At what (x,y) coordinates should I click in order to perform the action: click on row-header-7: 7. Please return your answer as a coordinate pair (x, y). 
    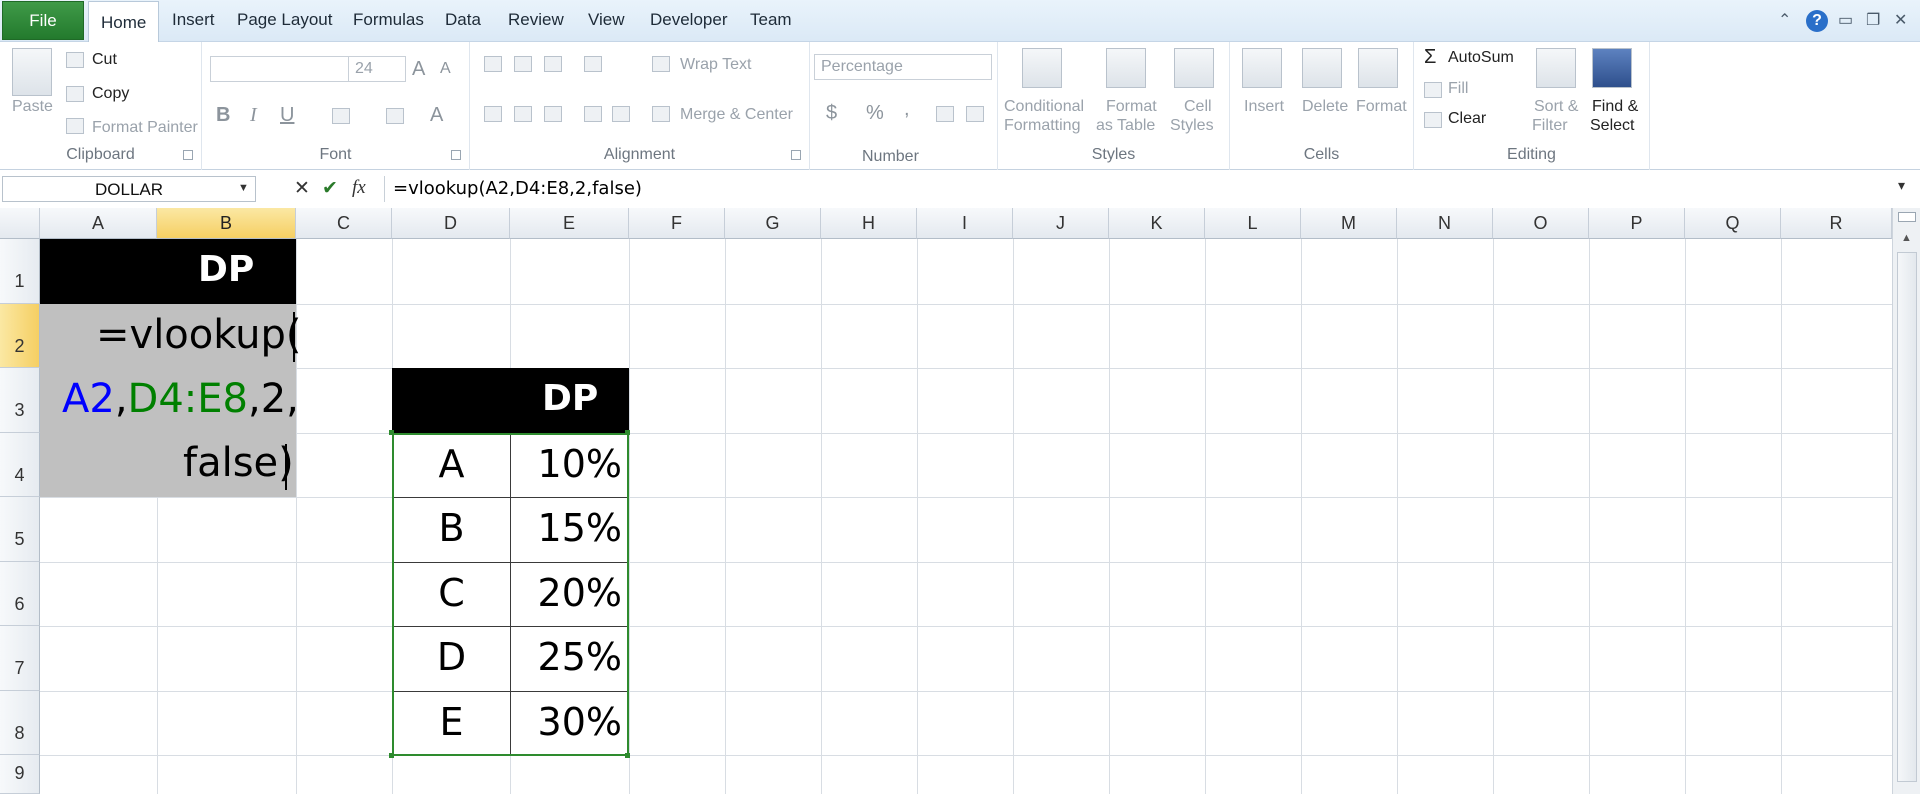
    Looking at the image, I should click on (20, 658).